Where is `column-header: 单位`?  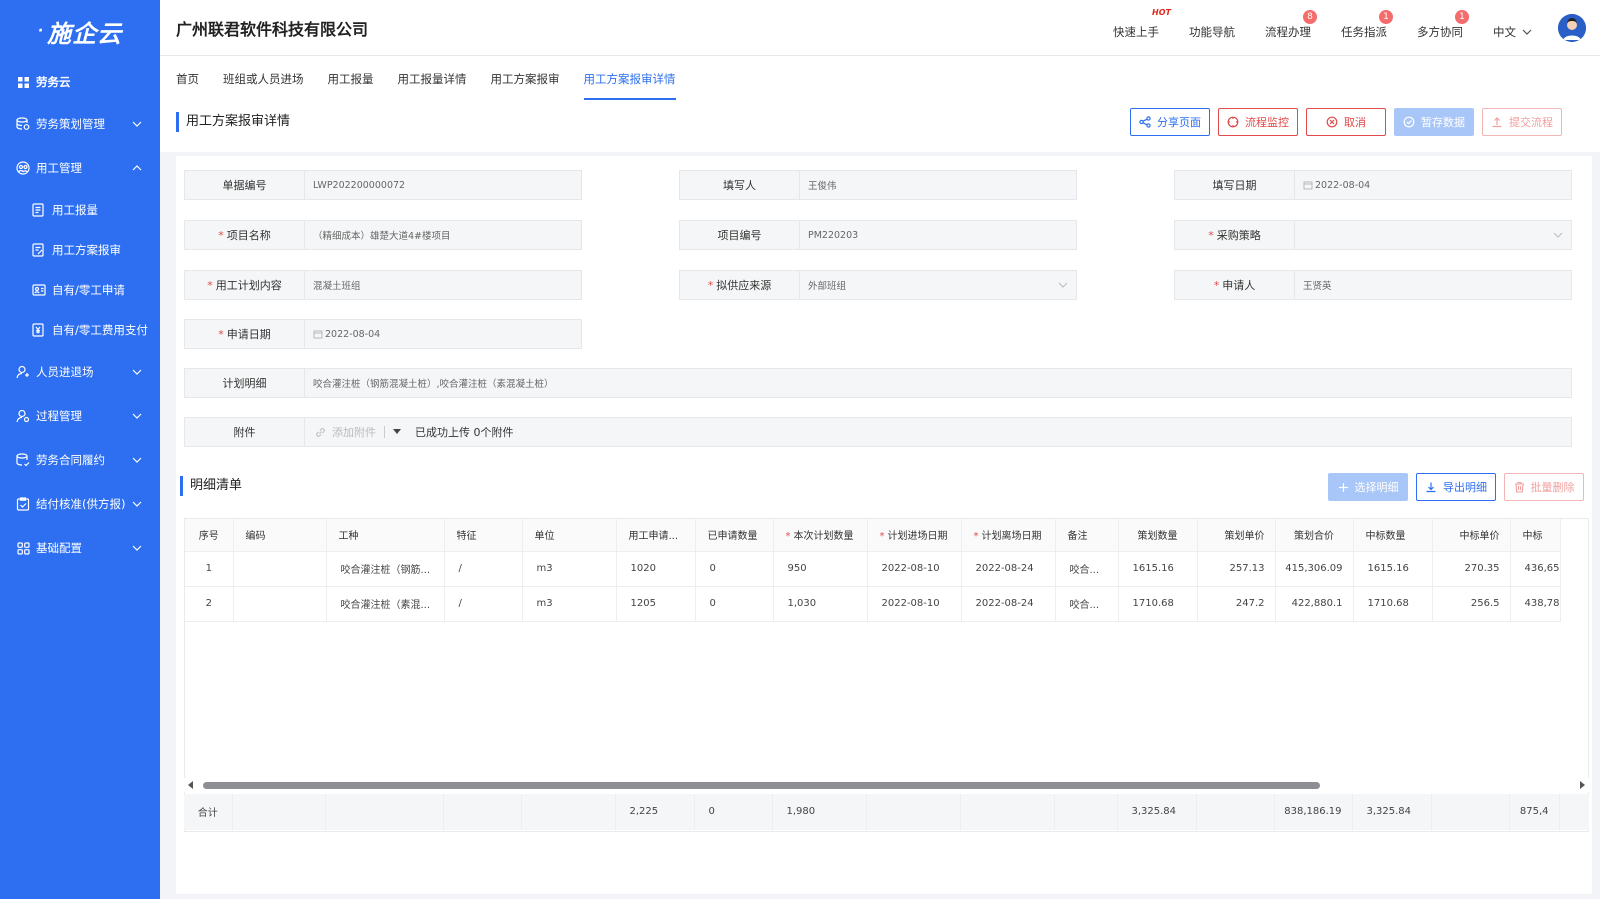
column-header: 单位 is located at coordinates (569, 535).